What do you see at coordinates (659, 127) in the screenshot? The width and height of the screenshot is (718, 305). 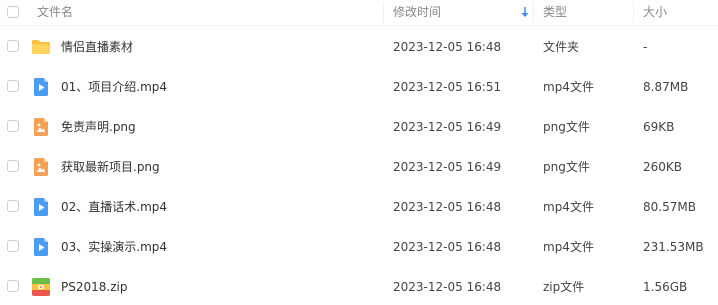 I see `file-size: 69KB` at bounding box center [659, 127].